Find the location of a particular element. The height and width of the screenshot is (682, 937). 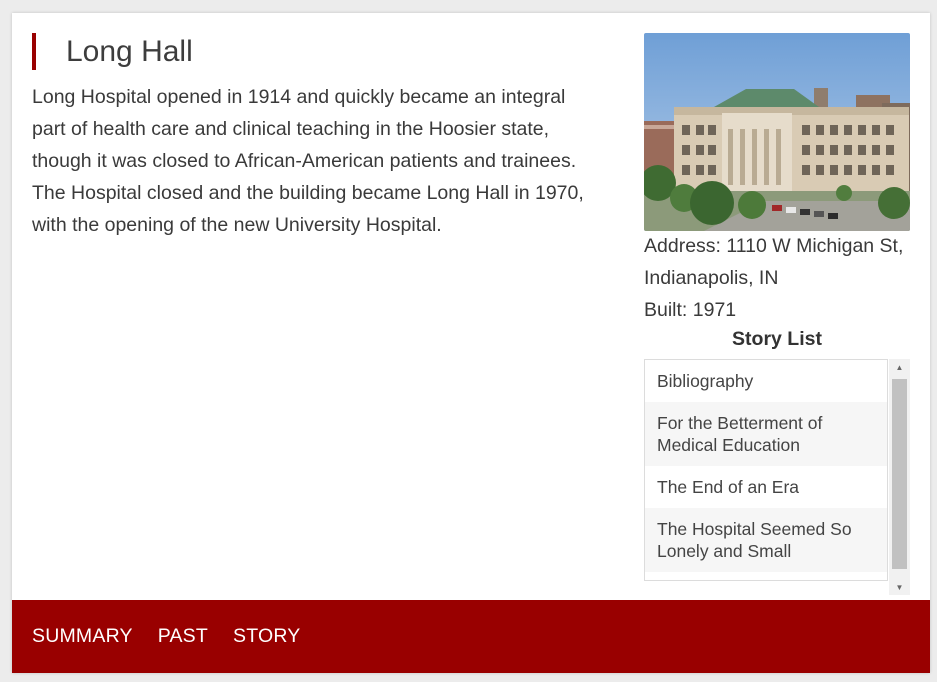

story-list-scrollbar: ▲ ▼ is located at coordinates (899, 477).